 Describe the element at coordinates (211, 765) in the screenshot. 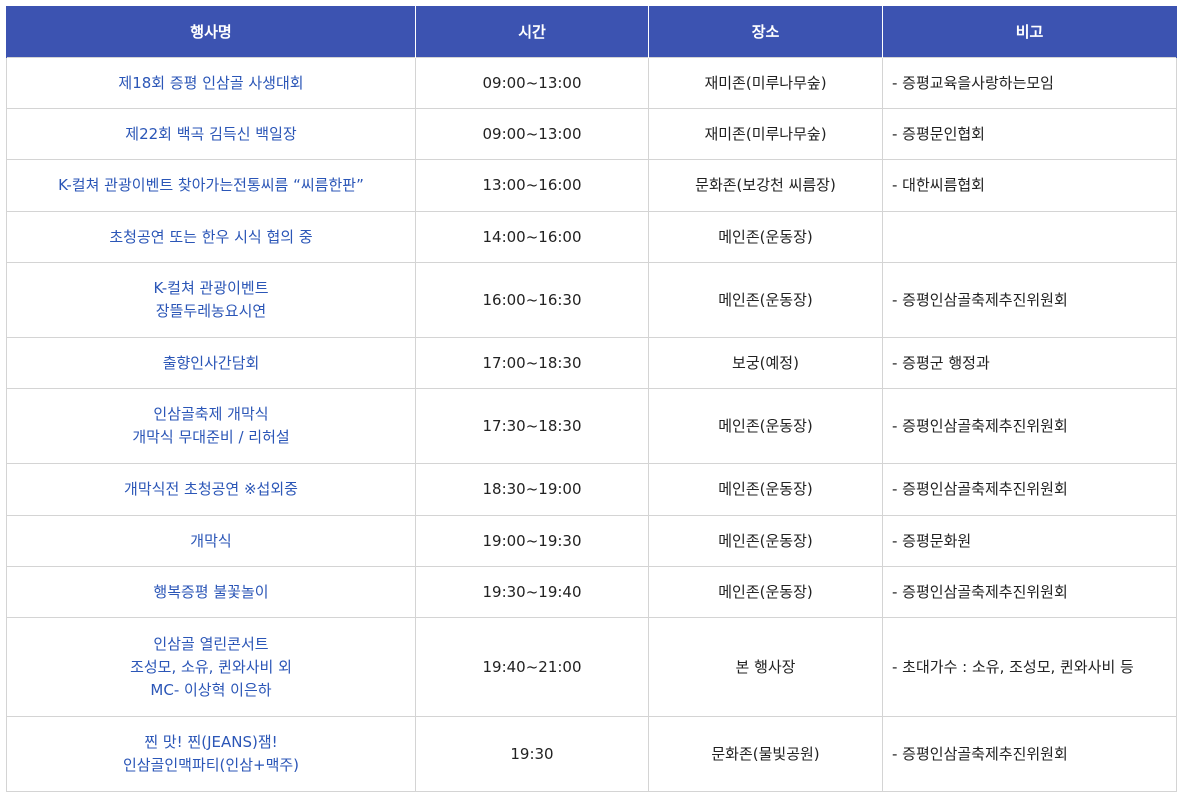

I see `event-name-line: 인삼골인맥파티(인삼+맥주)` at that location.